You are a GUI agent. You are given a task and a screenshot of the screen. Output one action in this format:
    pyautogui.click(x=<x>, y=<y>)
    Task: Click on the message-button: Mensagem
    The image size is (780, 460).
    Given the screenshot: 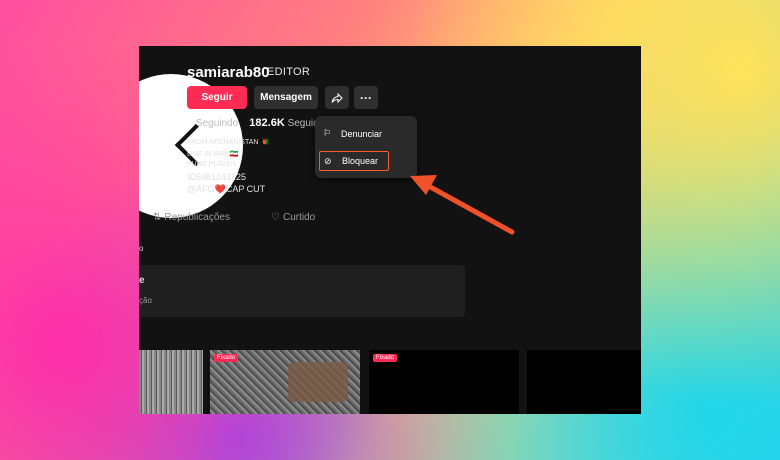 What is the action you would take?
    pyautogui.click(x=286, y=97)
    